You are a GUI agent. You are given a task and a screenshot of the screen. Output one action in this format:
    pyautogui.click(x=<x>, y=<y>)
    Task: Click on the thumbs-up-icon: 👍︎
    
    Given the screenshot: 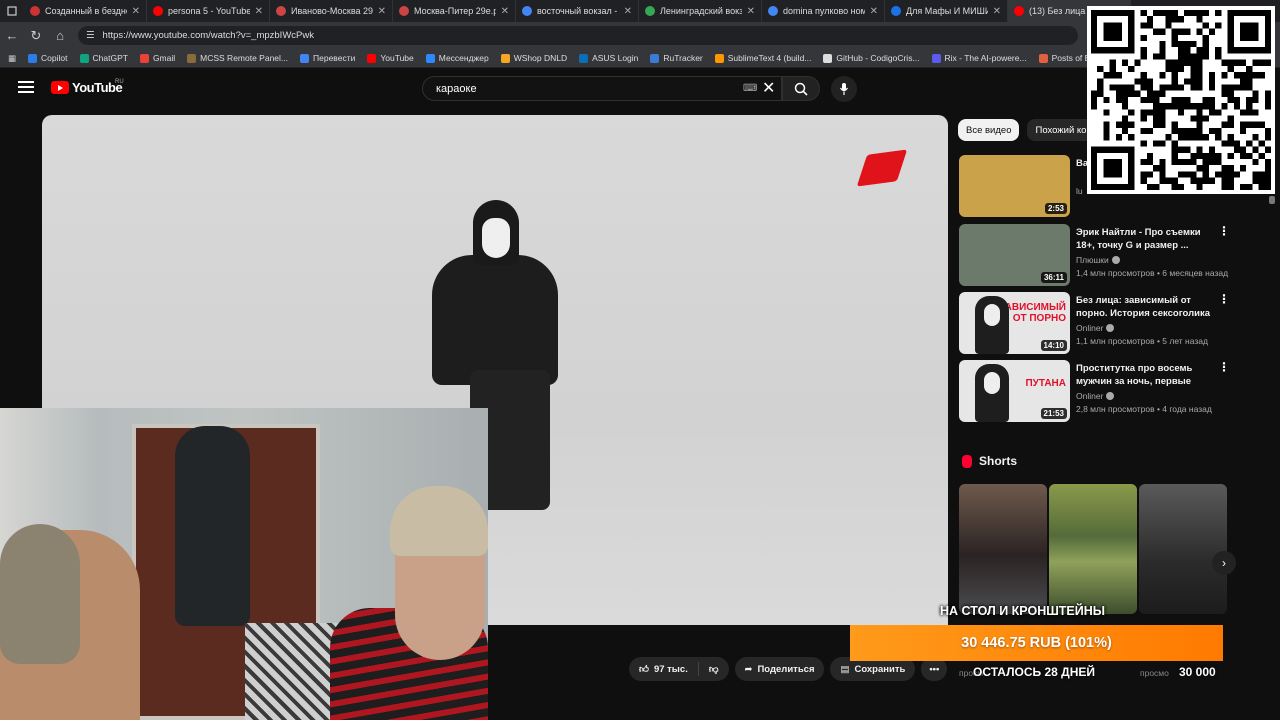 What is the action you would take?
    pyautogui.click(x=644, y=669)
    